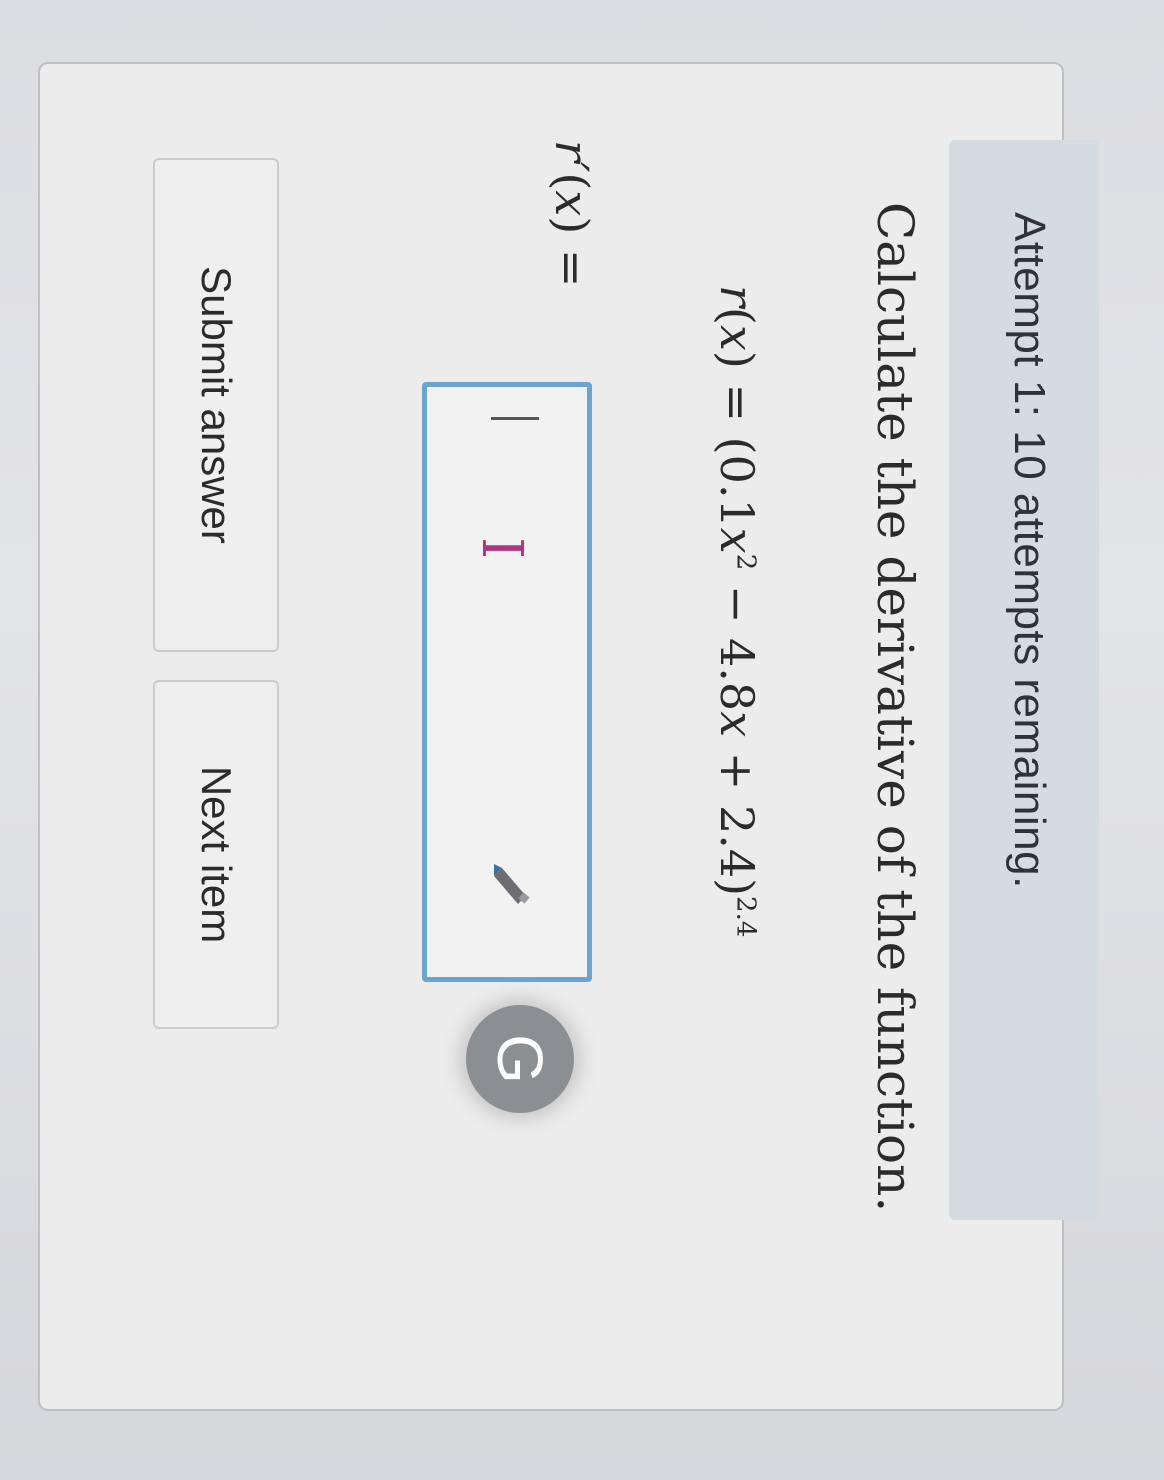  I want to click on answer-label: r′(x) =, so click(572, 214).